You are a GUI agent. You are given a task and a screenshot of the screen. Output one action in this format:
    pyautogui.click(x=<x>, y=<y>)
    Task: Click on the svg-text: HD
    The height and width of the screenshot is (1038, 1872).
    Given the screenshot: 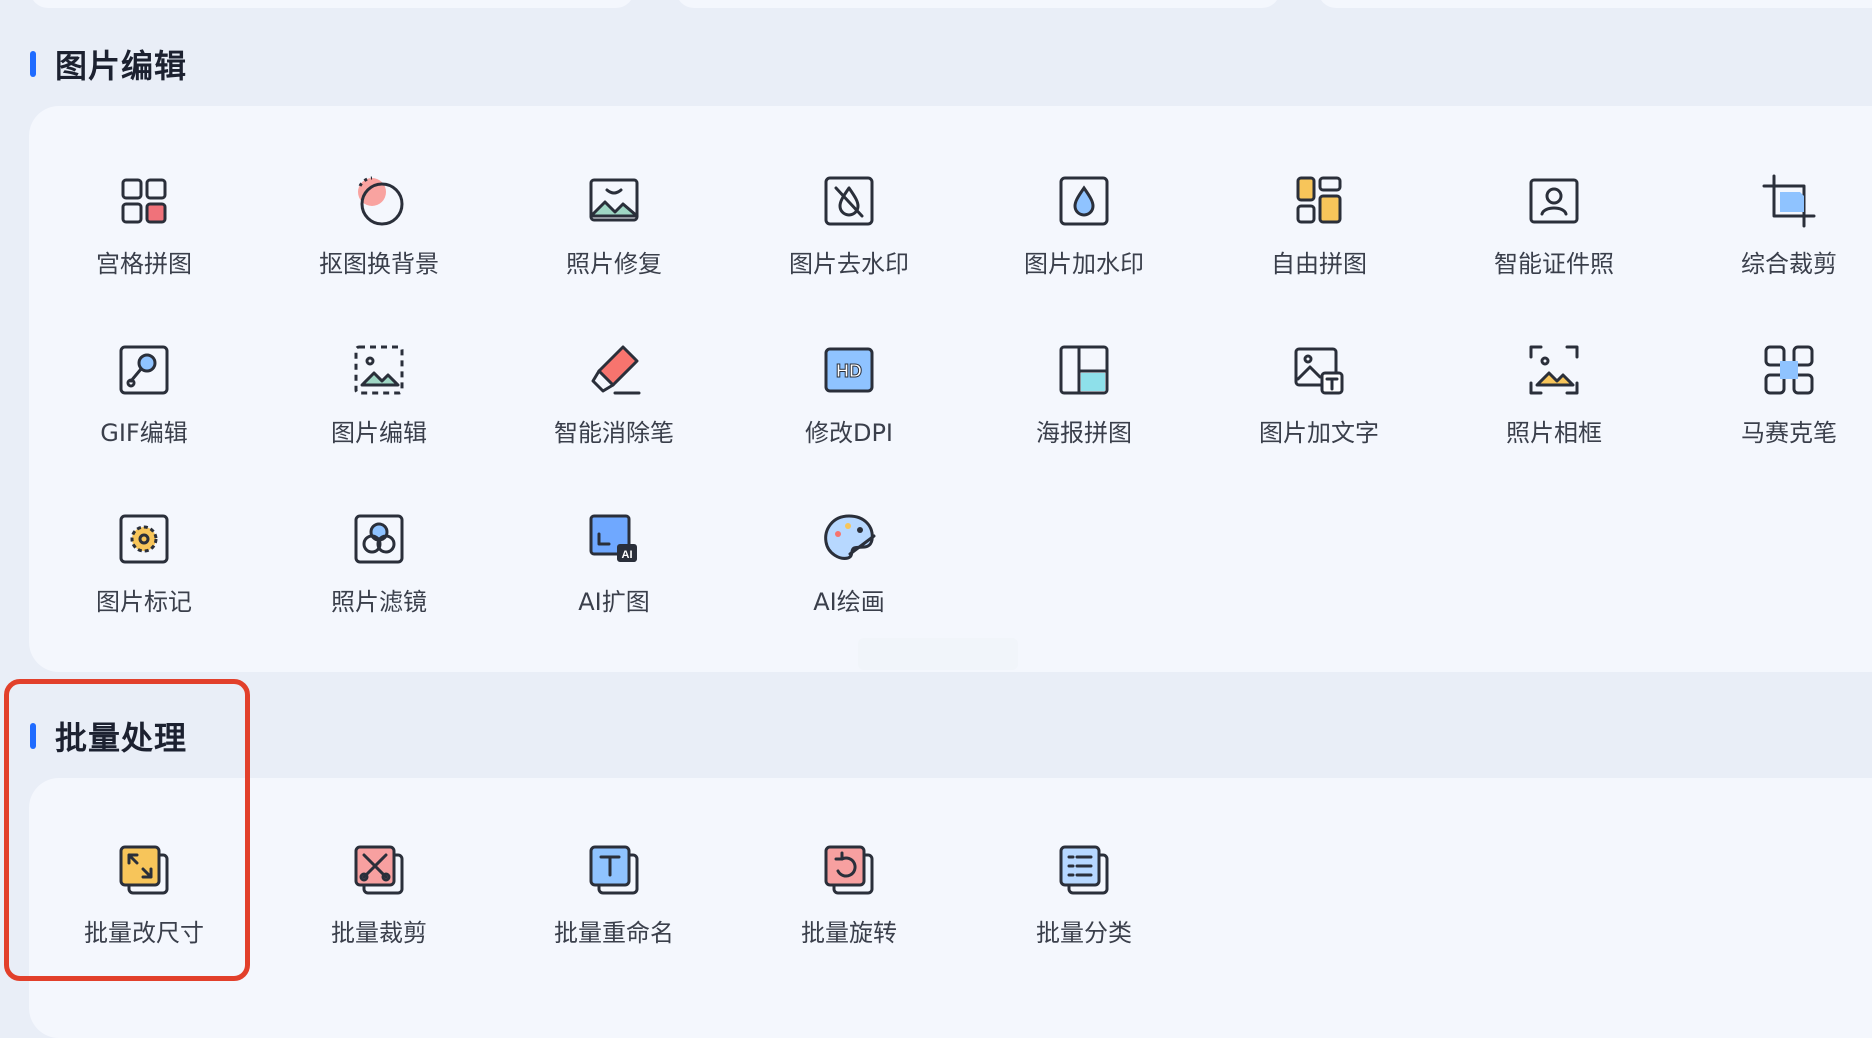 What is the action you would take?
    pyautogui.click(x=849, y=371)
    